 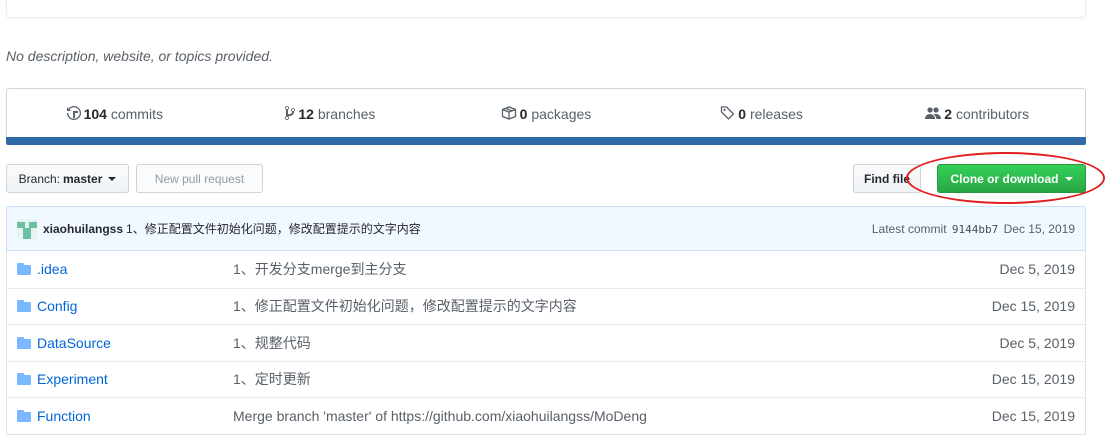 I want to click on commits-count: 104, so click(x=95, y=114).